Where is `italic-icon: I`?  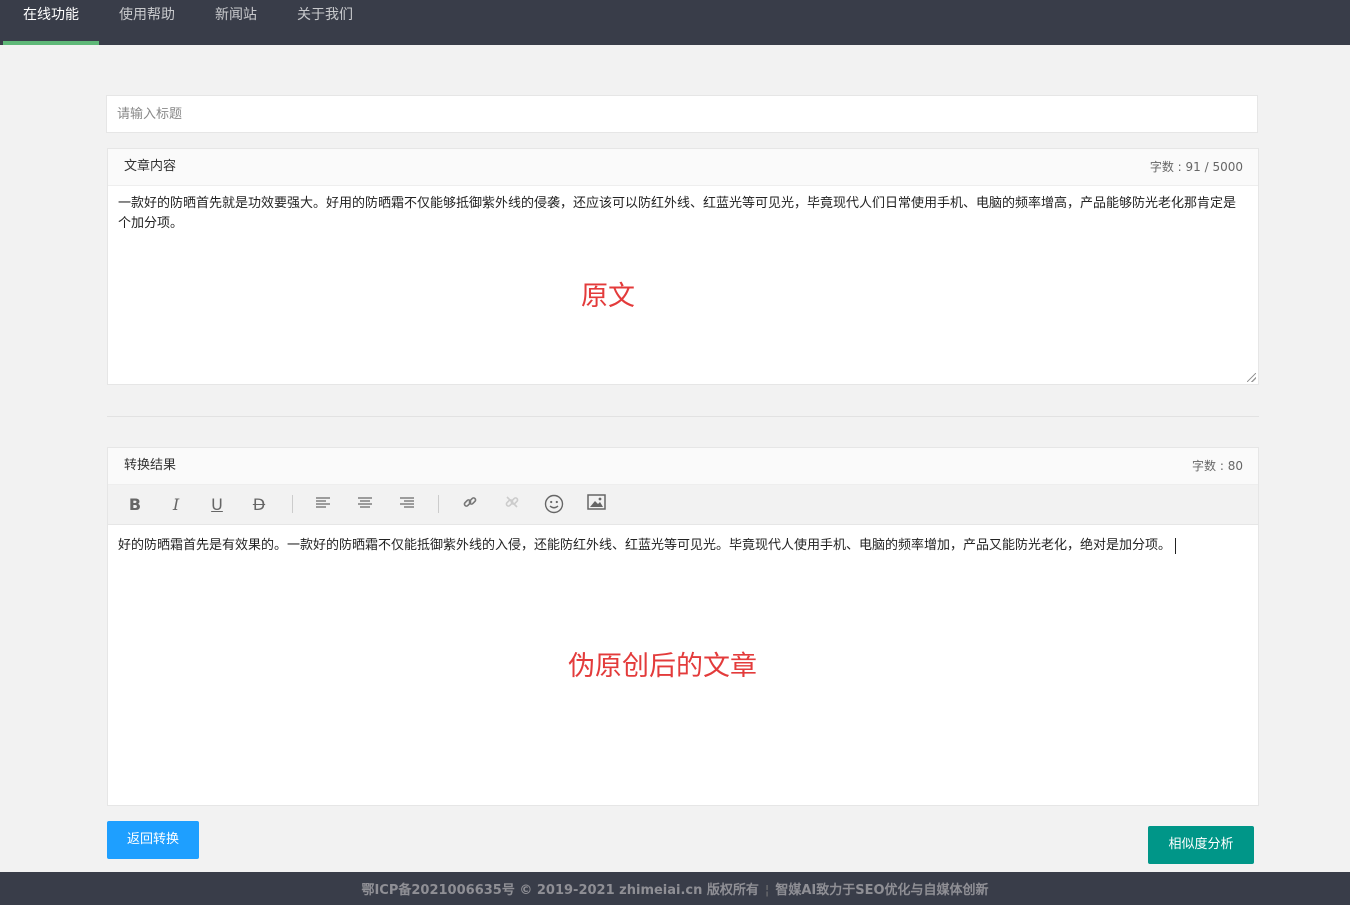 italic-icon: I is located at coordinates (176, 505).